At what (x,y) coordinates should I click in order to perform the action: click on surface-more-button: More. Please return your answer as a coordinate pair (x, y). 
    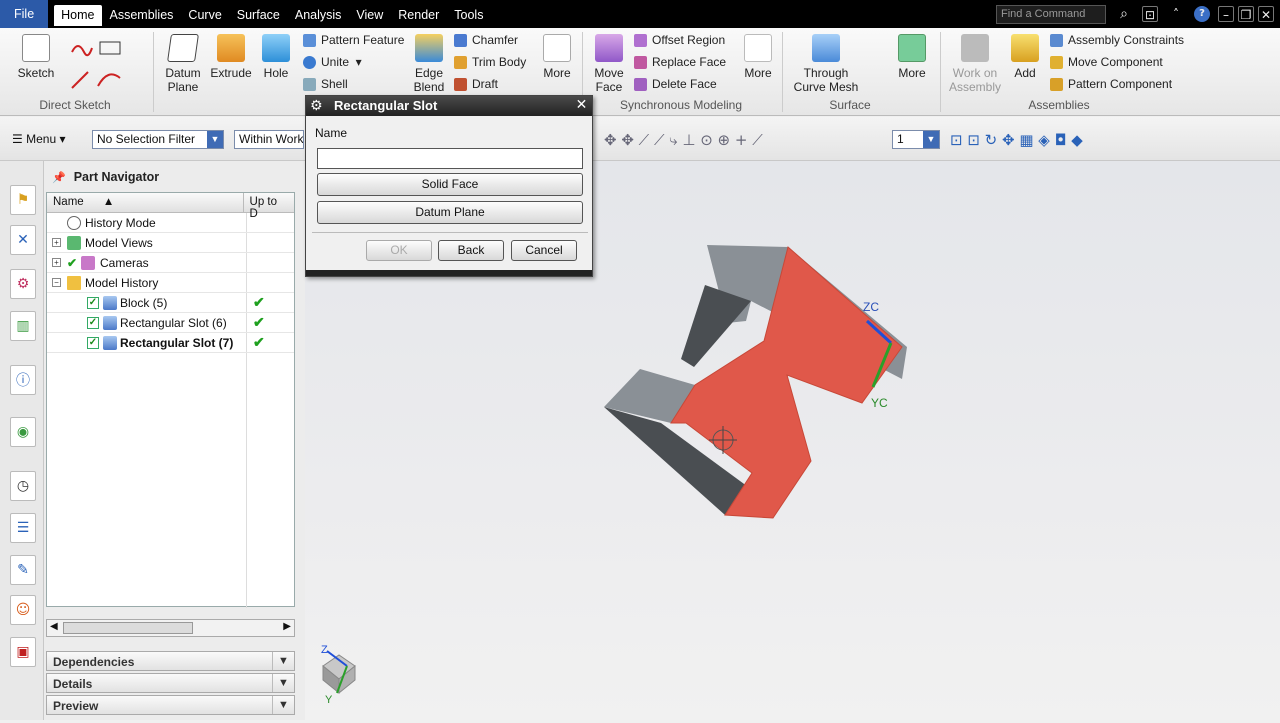
    Looking at the image, I should click on (912, 57).